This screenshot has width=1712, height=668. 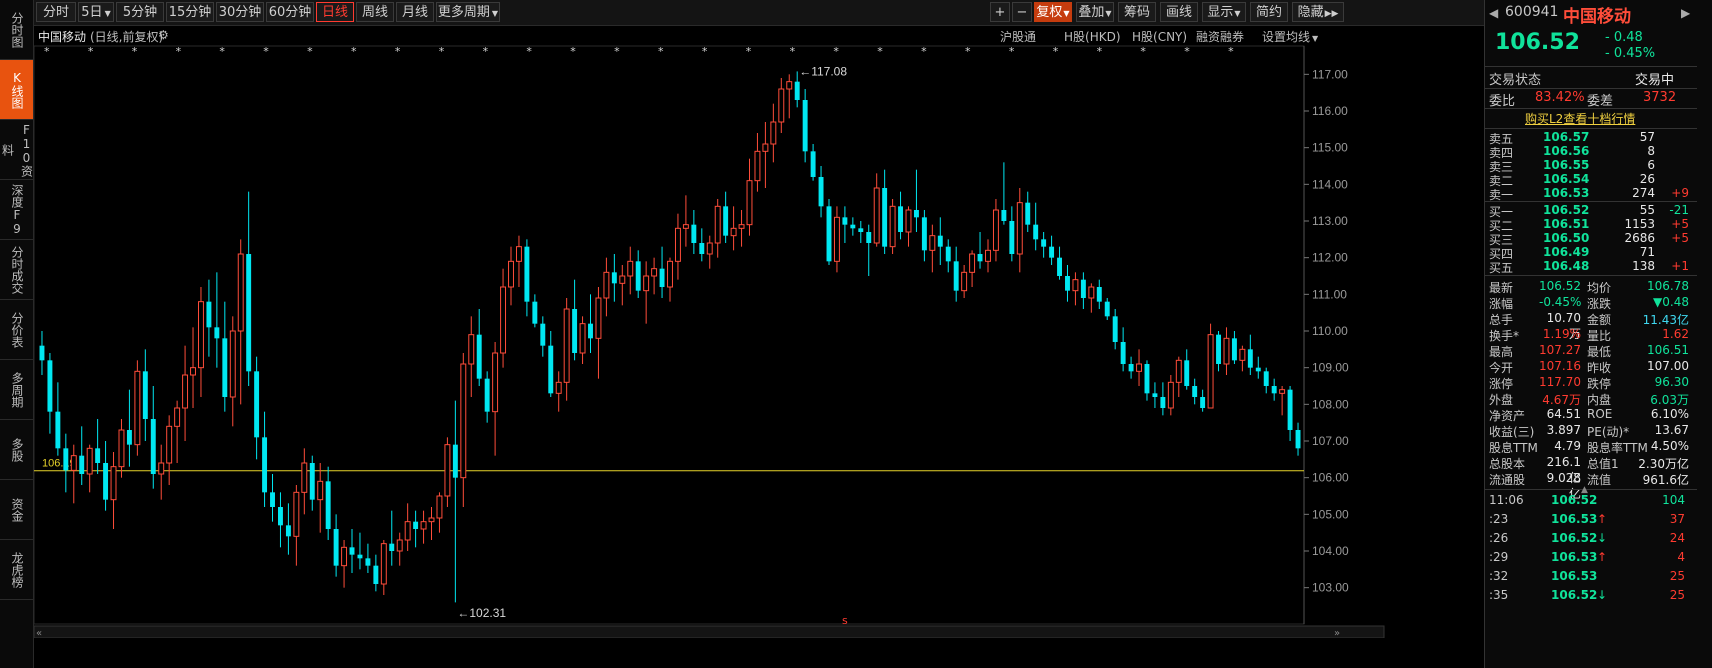 I want to click on toolbar-right-button-4: 筹码, so click(x=1137, y=12).